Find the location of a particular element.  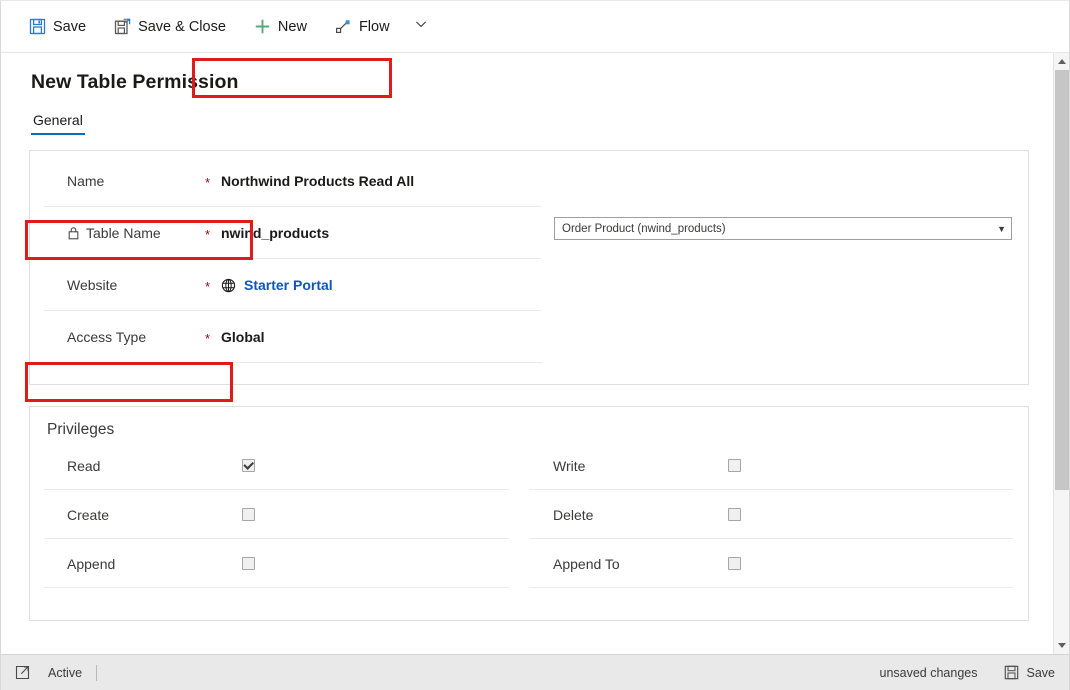

new-button: New is located at coordinates (280, 27).